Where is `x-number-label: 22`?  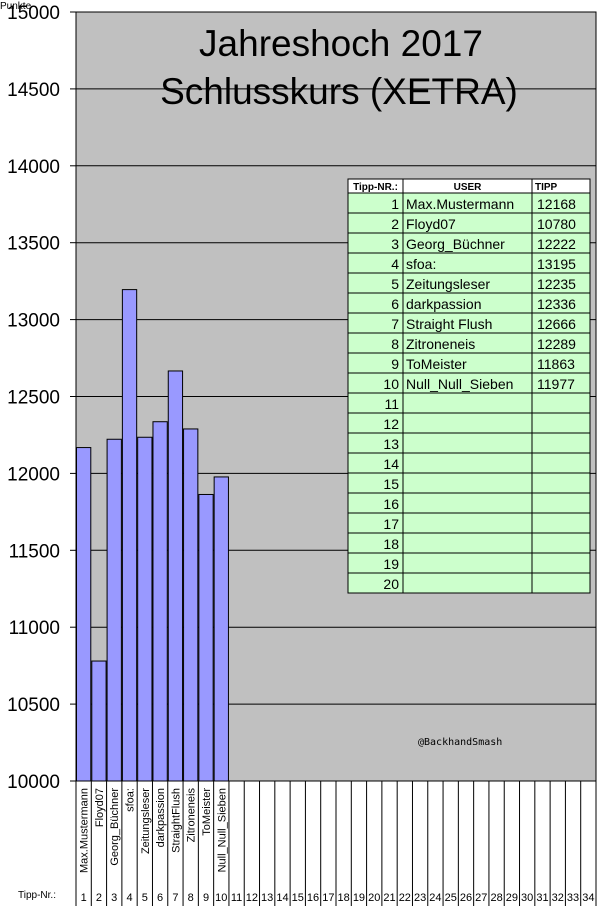 x-number-label: 22 is located at coordinates (405, 898).